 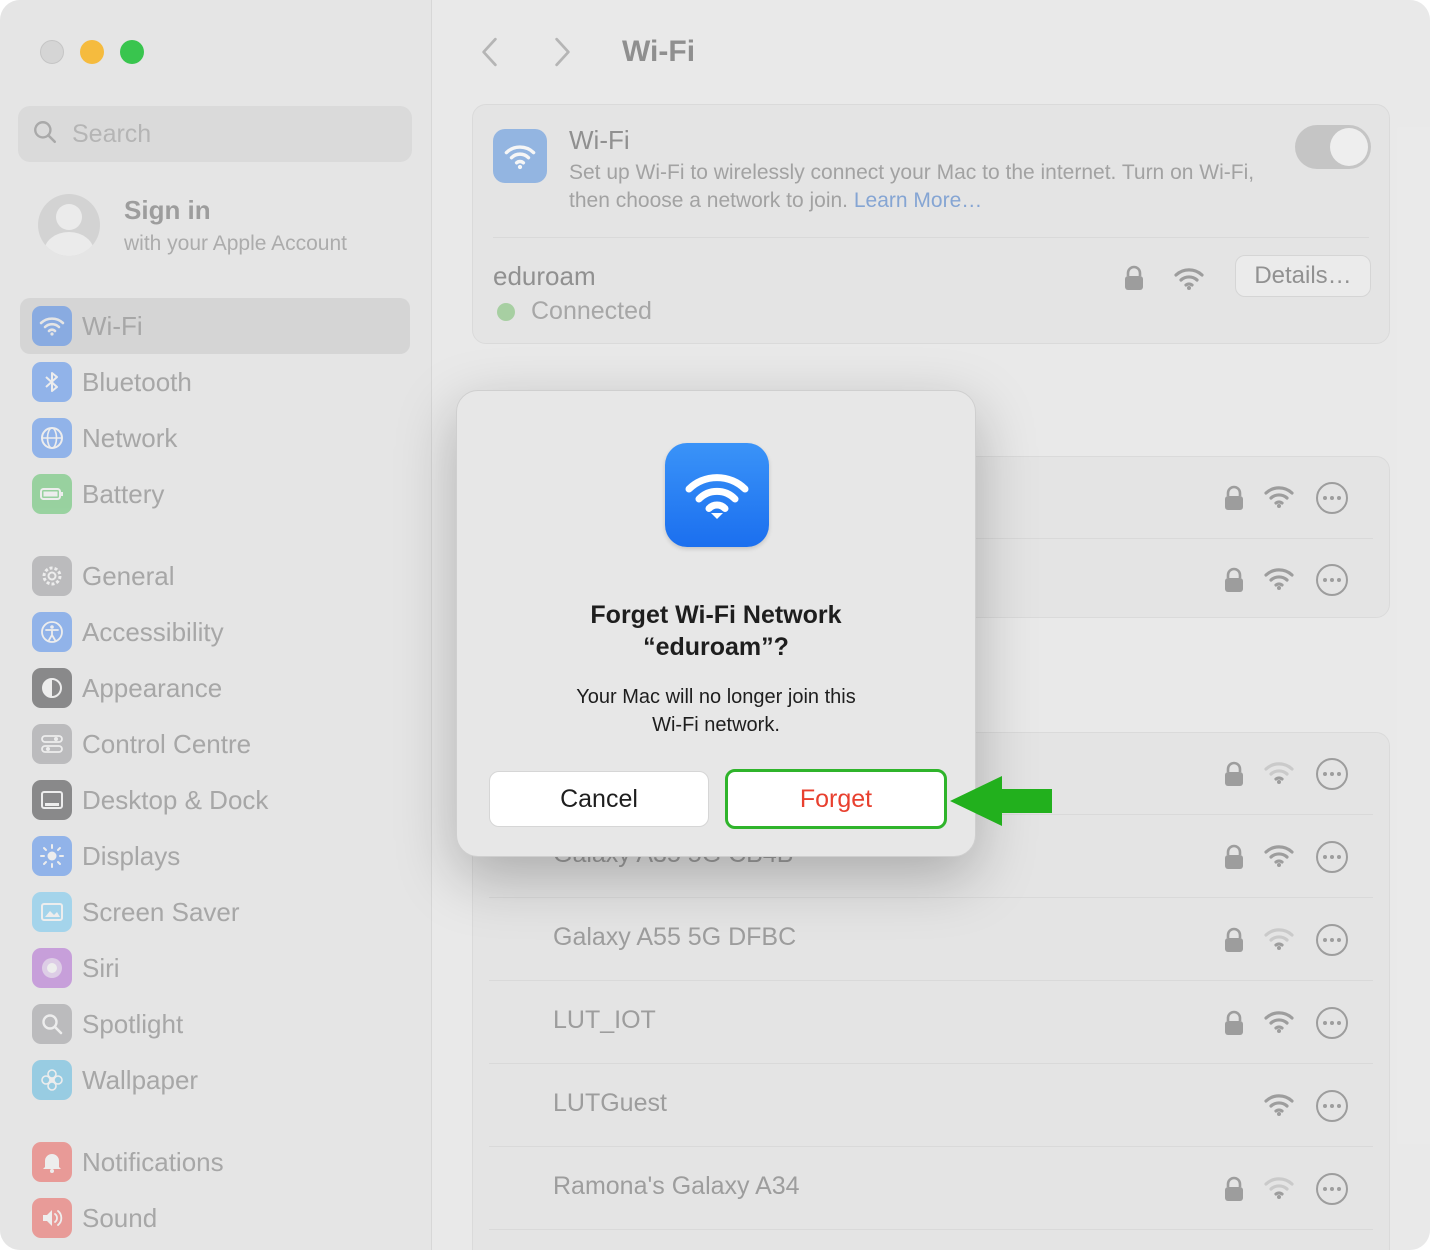 What do you see at coordinates (599, 799) in the screenshot?
I see `cancel-button: Cancel` at bounding box center [599, 799].